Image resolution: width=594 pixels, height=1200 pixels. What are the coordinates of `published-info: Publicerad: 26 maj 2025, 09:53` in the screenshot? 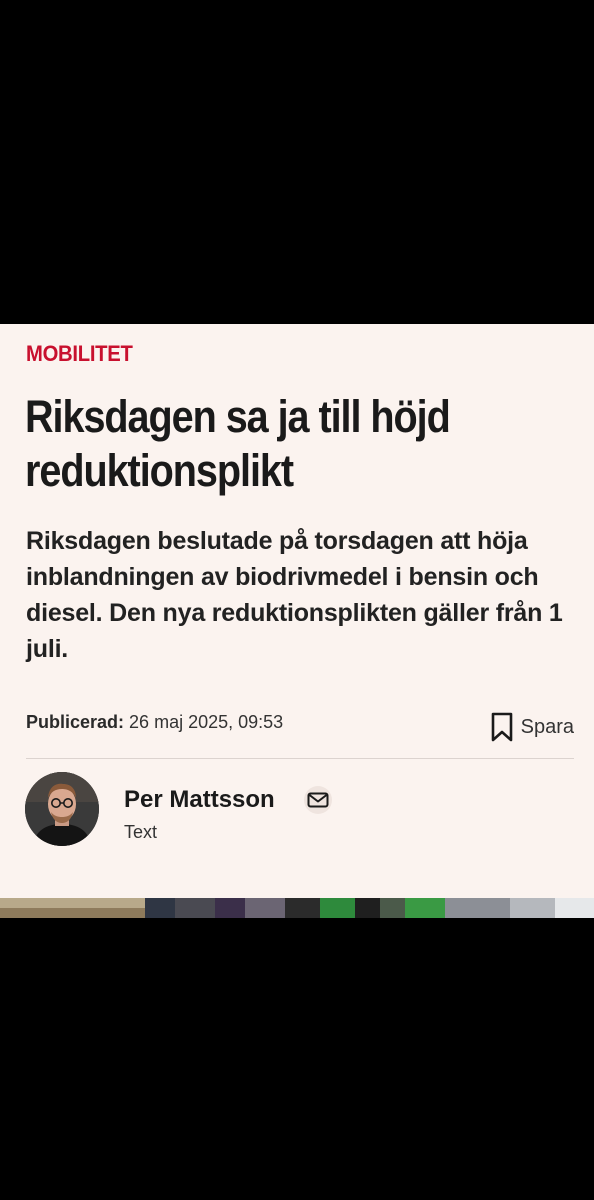 It's located at (154, 722).